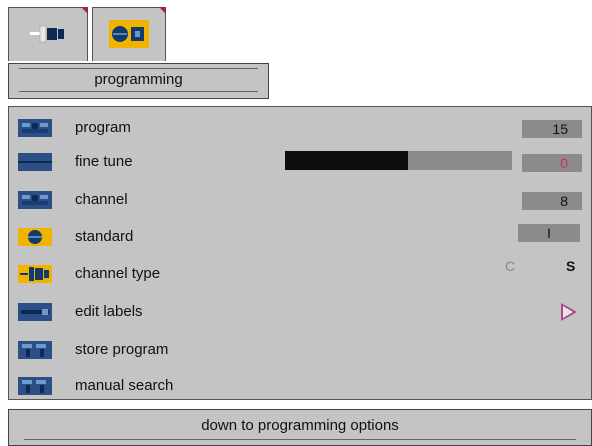 This screenshot has width=592, height=446. What do you see at coordinates (346, 160) in the screenshot?
I see `fine-tune-slider-fill` at bounding box center [346, 160].